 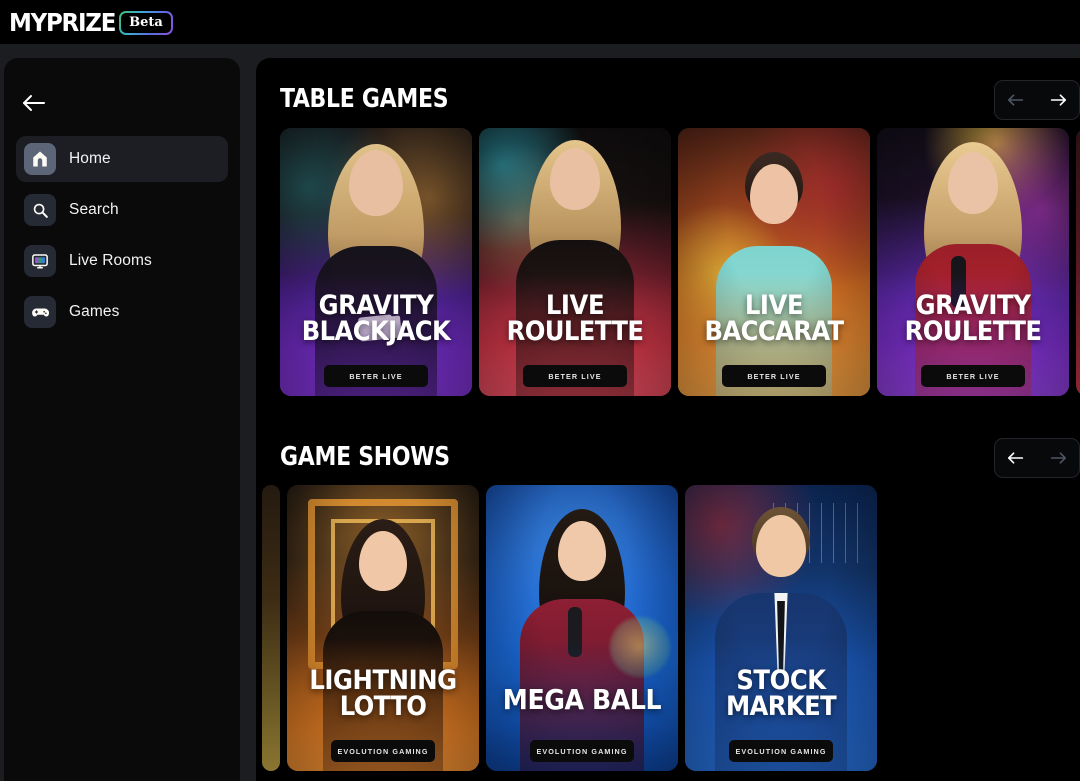 I want to click on game-card: LIGHTNING LOTTO EVOLUTION GAMING, so click(x=383, y=628).